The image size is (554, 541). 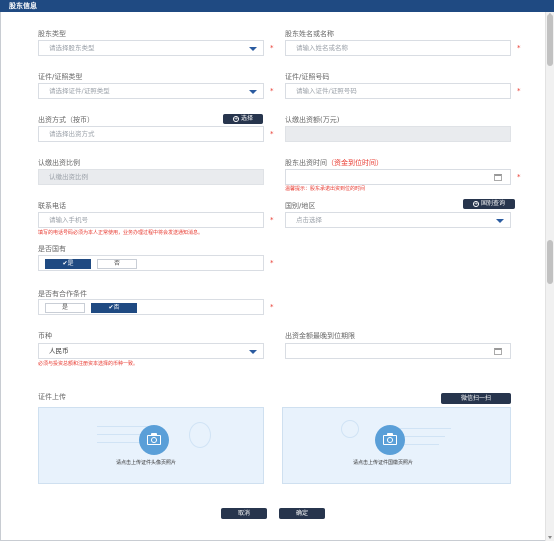 I want to click on state-owned-toggle-group: ✔是 否, so click(x=151, y=263).